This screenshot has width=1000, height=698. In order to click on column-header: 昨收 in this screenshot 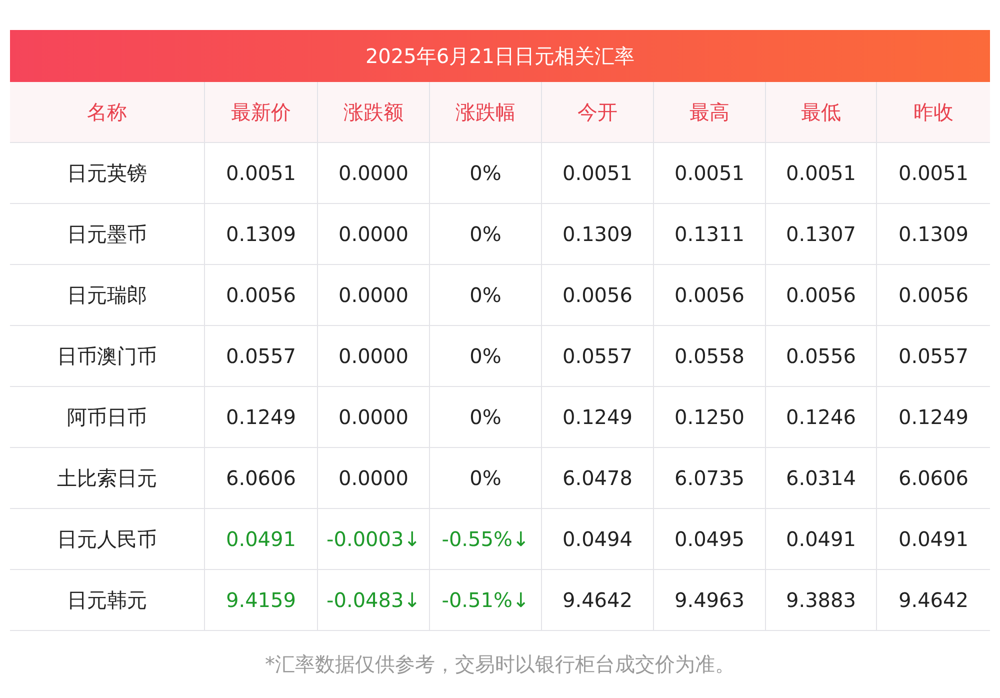, I will do `click(933, 112)`.